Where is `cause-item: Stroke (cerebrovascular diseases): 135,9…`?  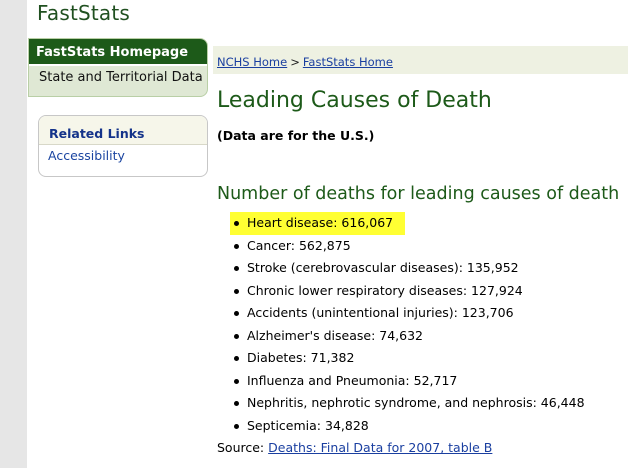
cause-item: Stroke (cerebrovascular diseases): 135,9… is located at coordinates (407, 268).